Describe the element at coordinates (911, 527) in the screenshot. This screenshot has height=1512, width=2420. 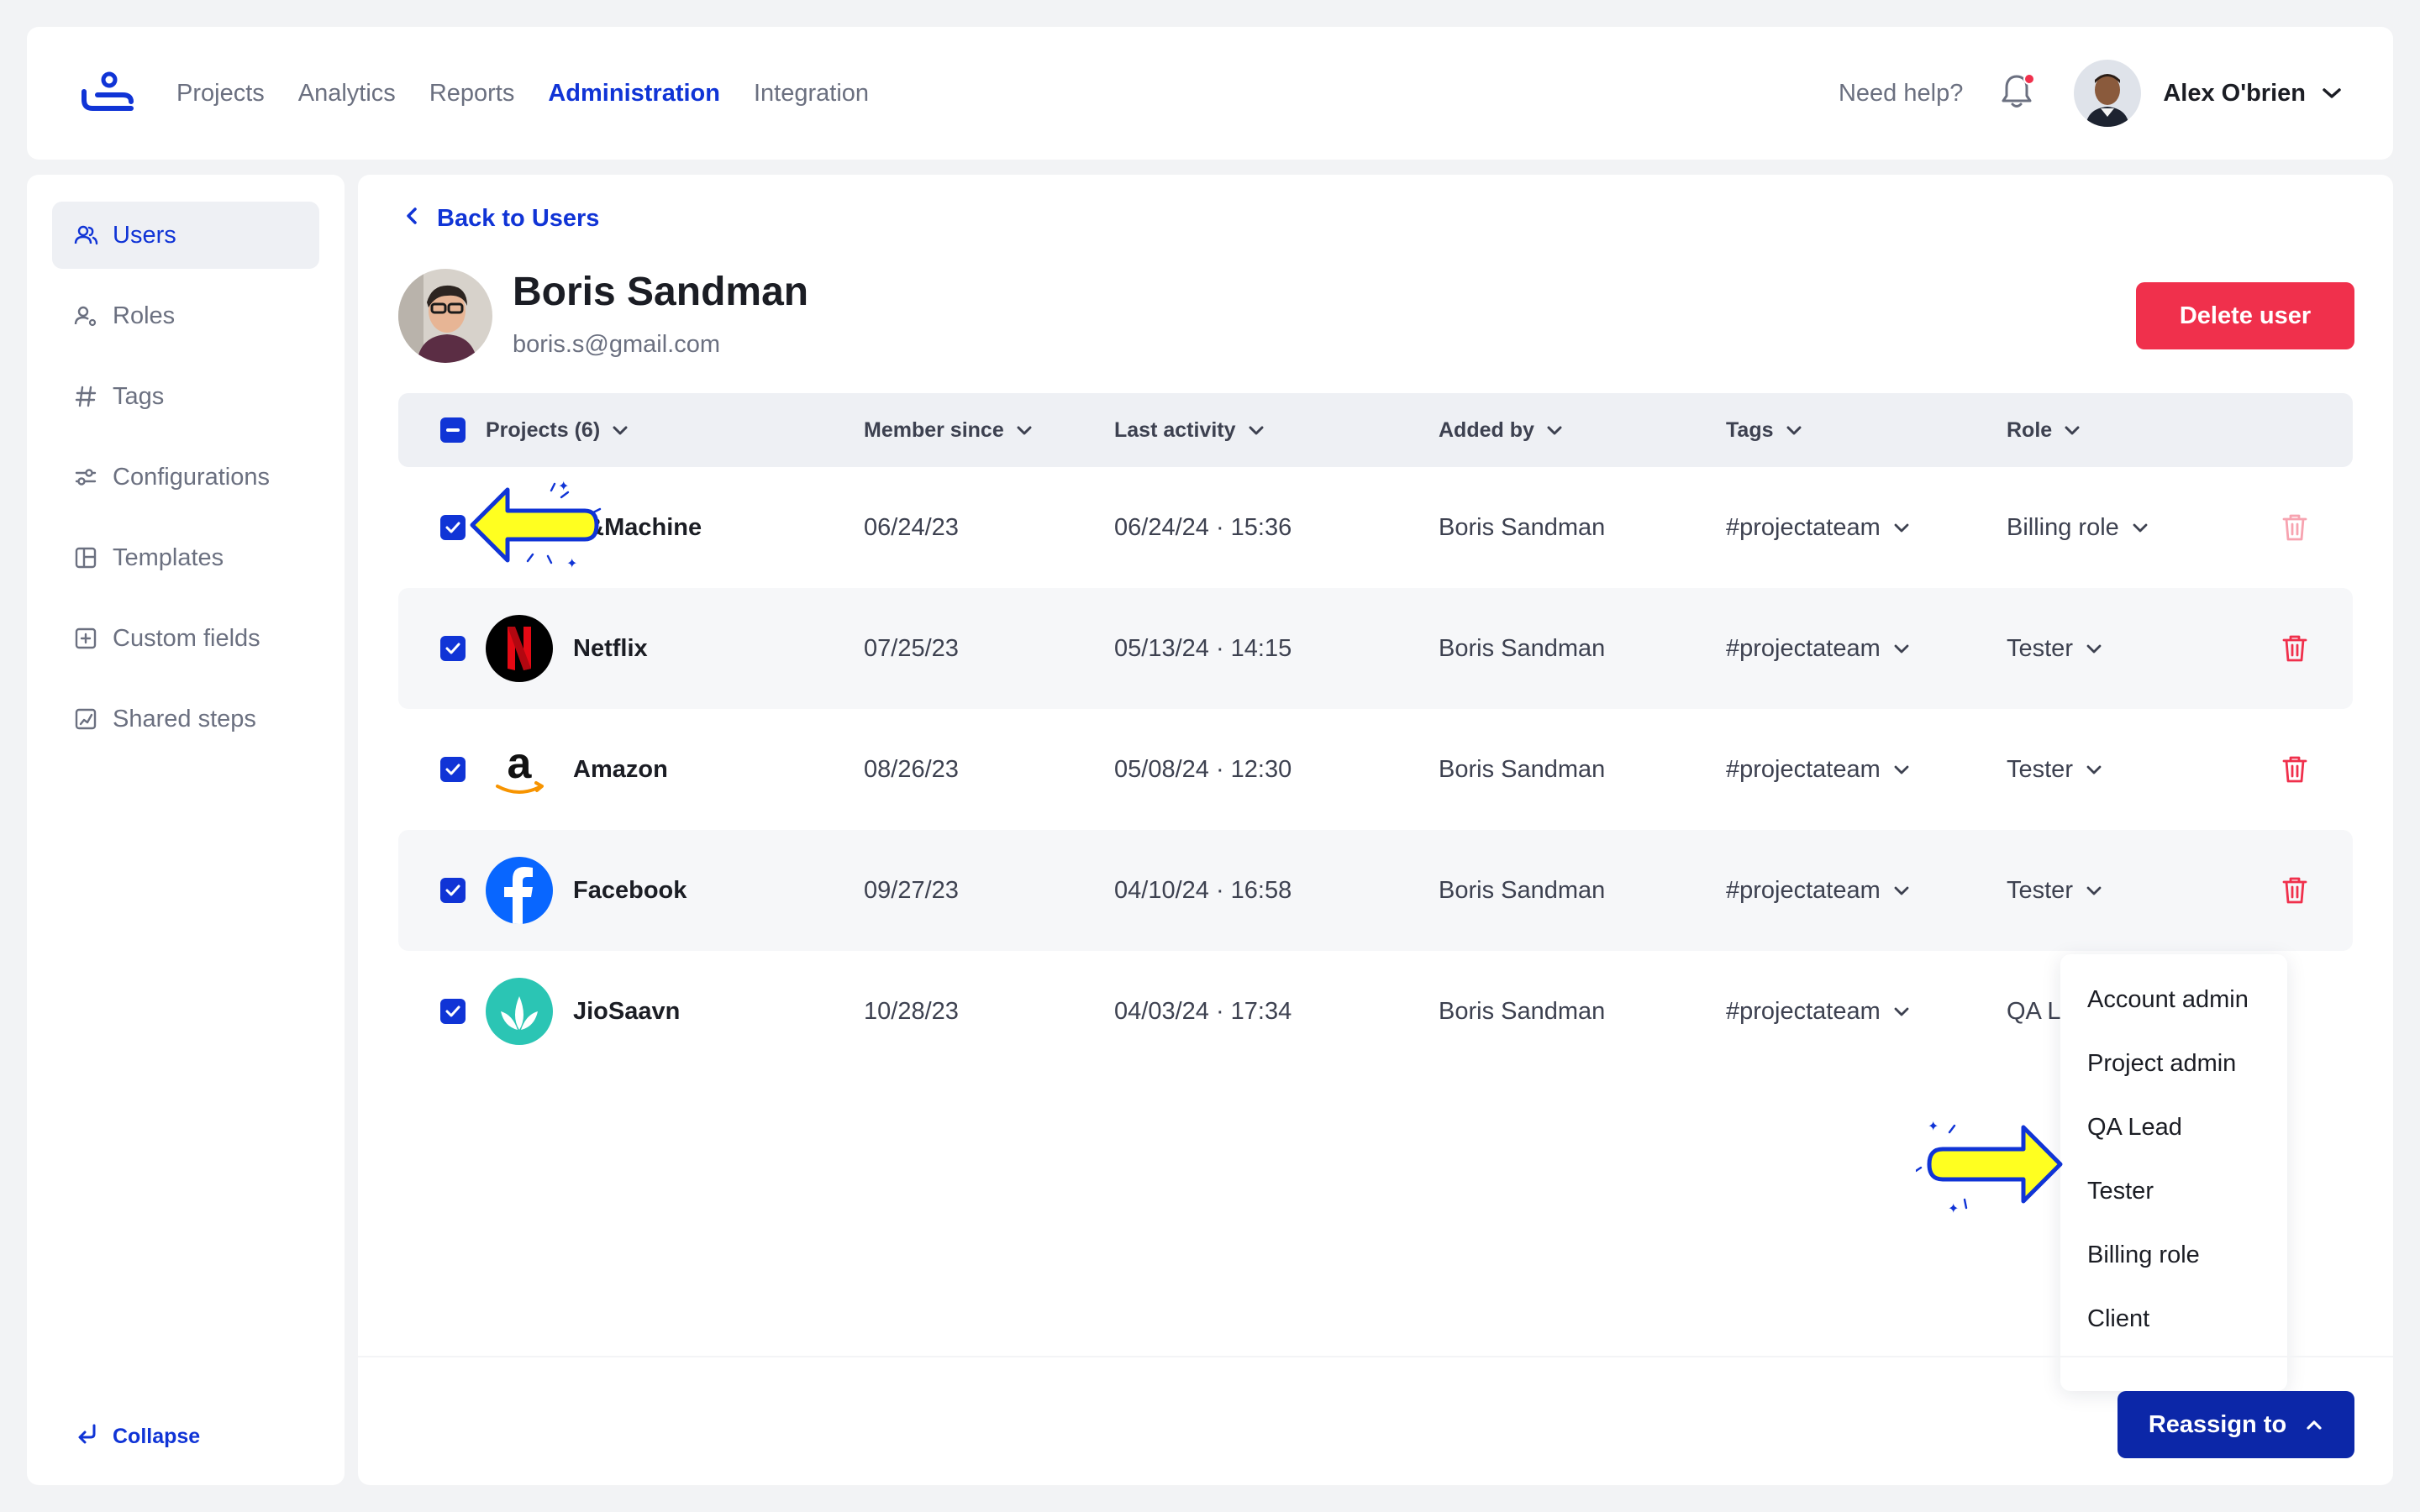
I see `member-since-cell: 06/24/23` at that location.